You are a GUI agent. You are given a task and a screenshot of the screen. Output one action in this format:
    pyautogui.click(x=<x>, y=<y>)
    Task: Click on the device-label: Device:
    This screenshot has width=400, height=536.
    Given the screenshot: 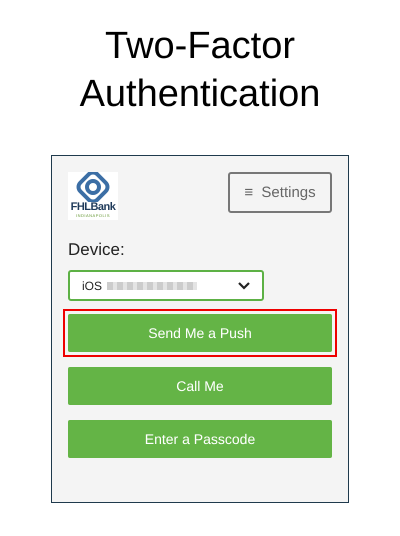 What is the action you would take?
    pyautogui.click(x=97, y=250)
    